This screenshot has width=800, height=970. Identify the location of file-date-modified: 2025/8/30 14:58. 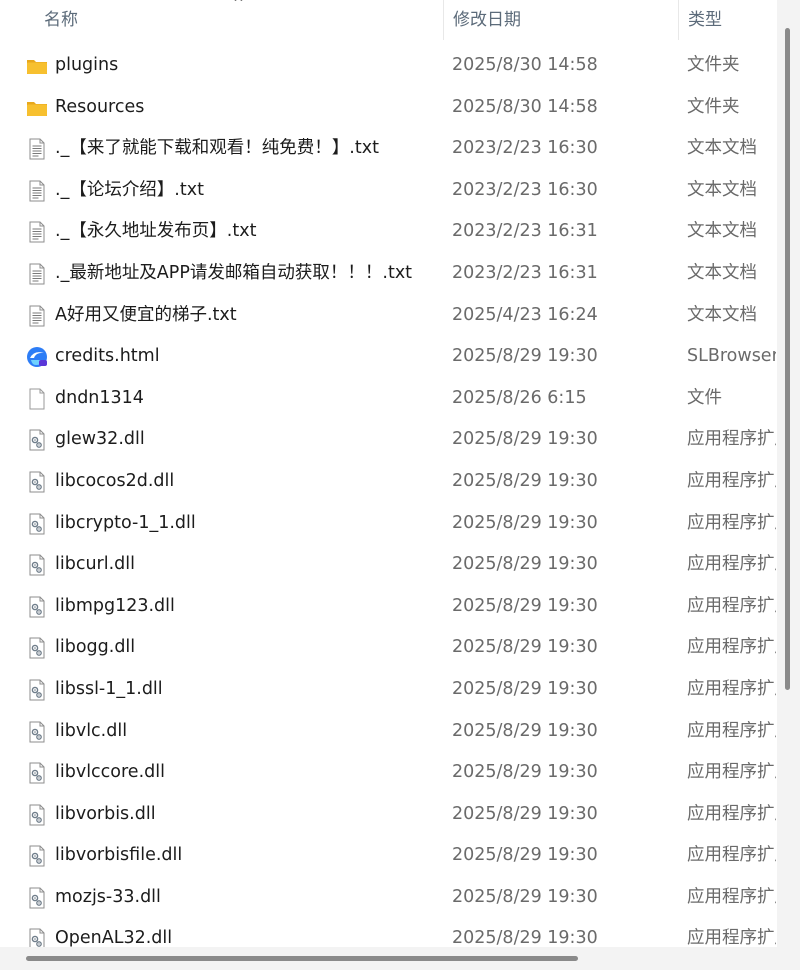
(525, 65).